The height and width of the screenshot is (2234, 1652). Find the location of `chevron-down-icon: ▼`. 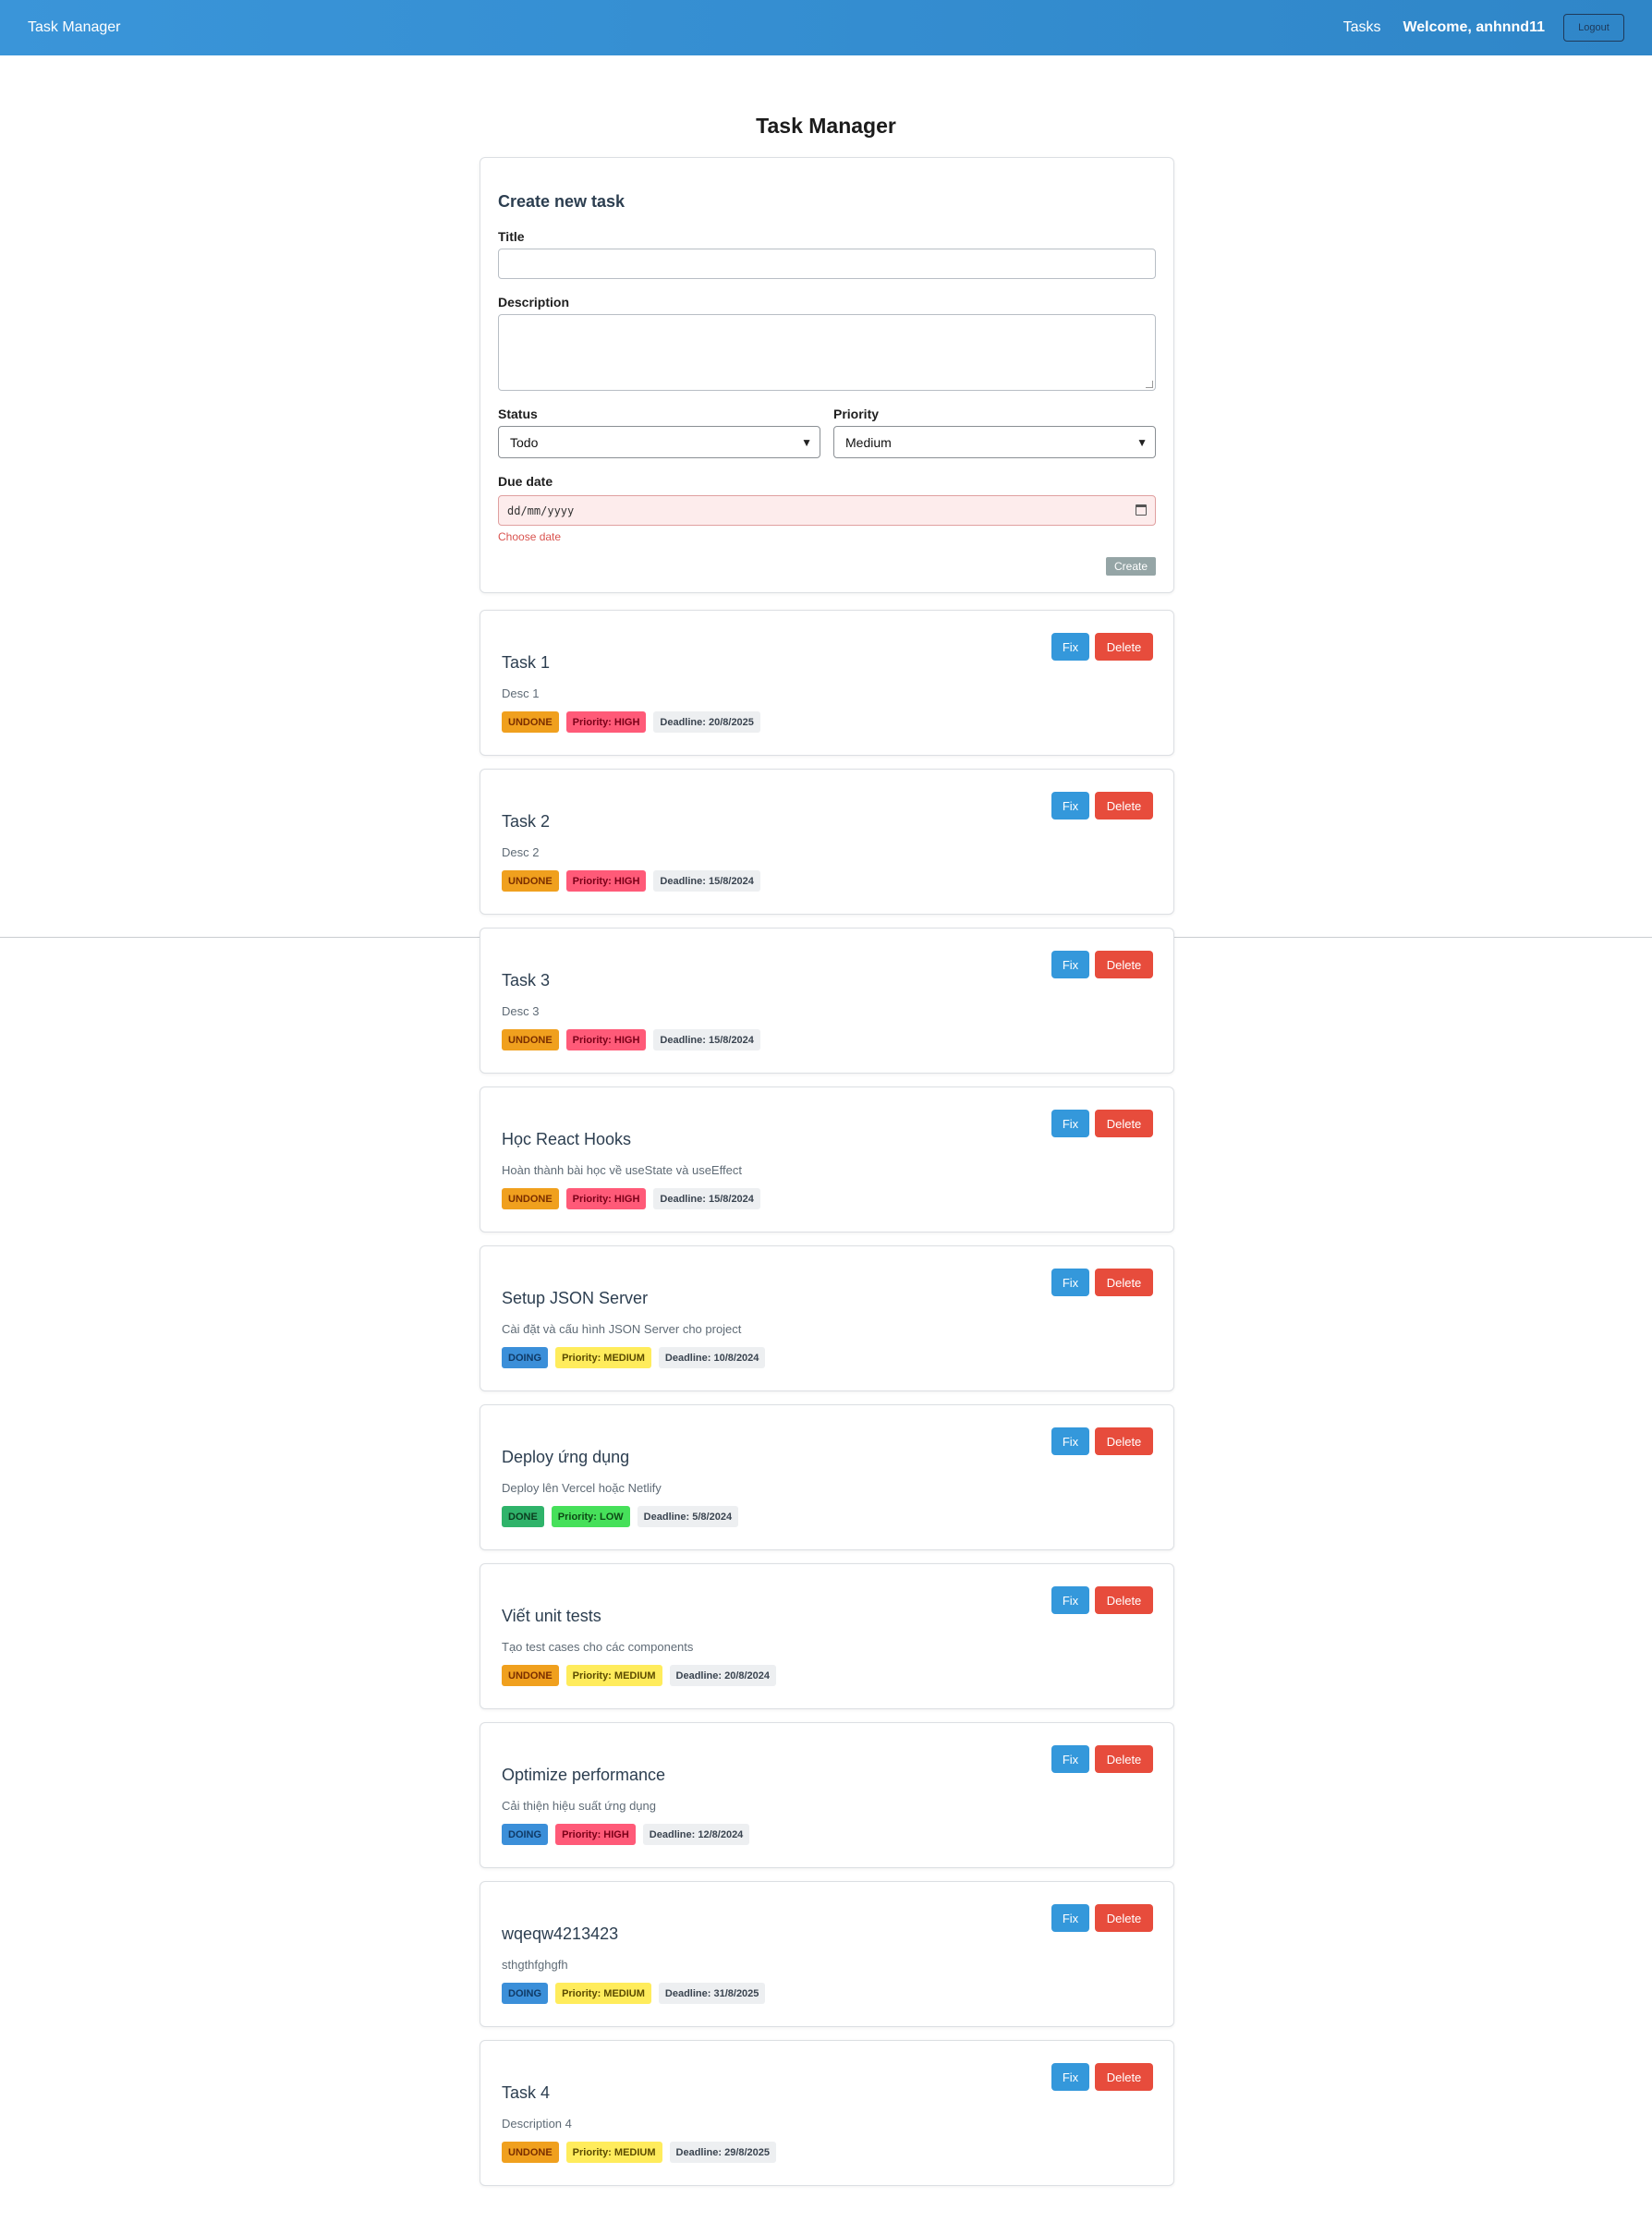

chevron-down-icon: ▼ is located at coordinates (806, 442).